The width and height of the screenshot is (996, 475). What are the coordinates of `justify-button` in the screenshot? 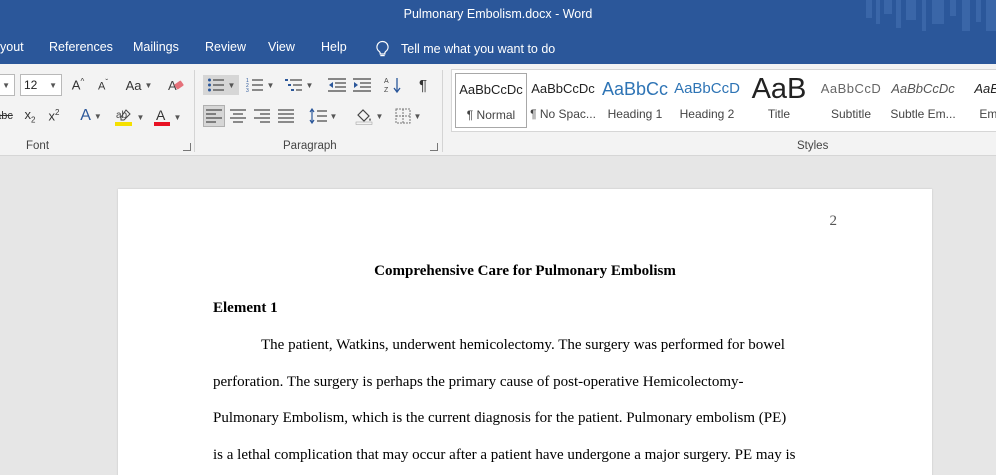 It's located at (286, 116).